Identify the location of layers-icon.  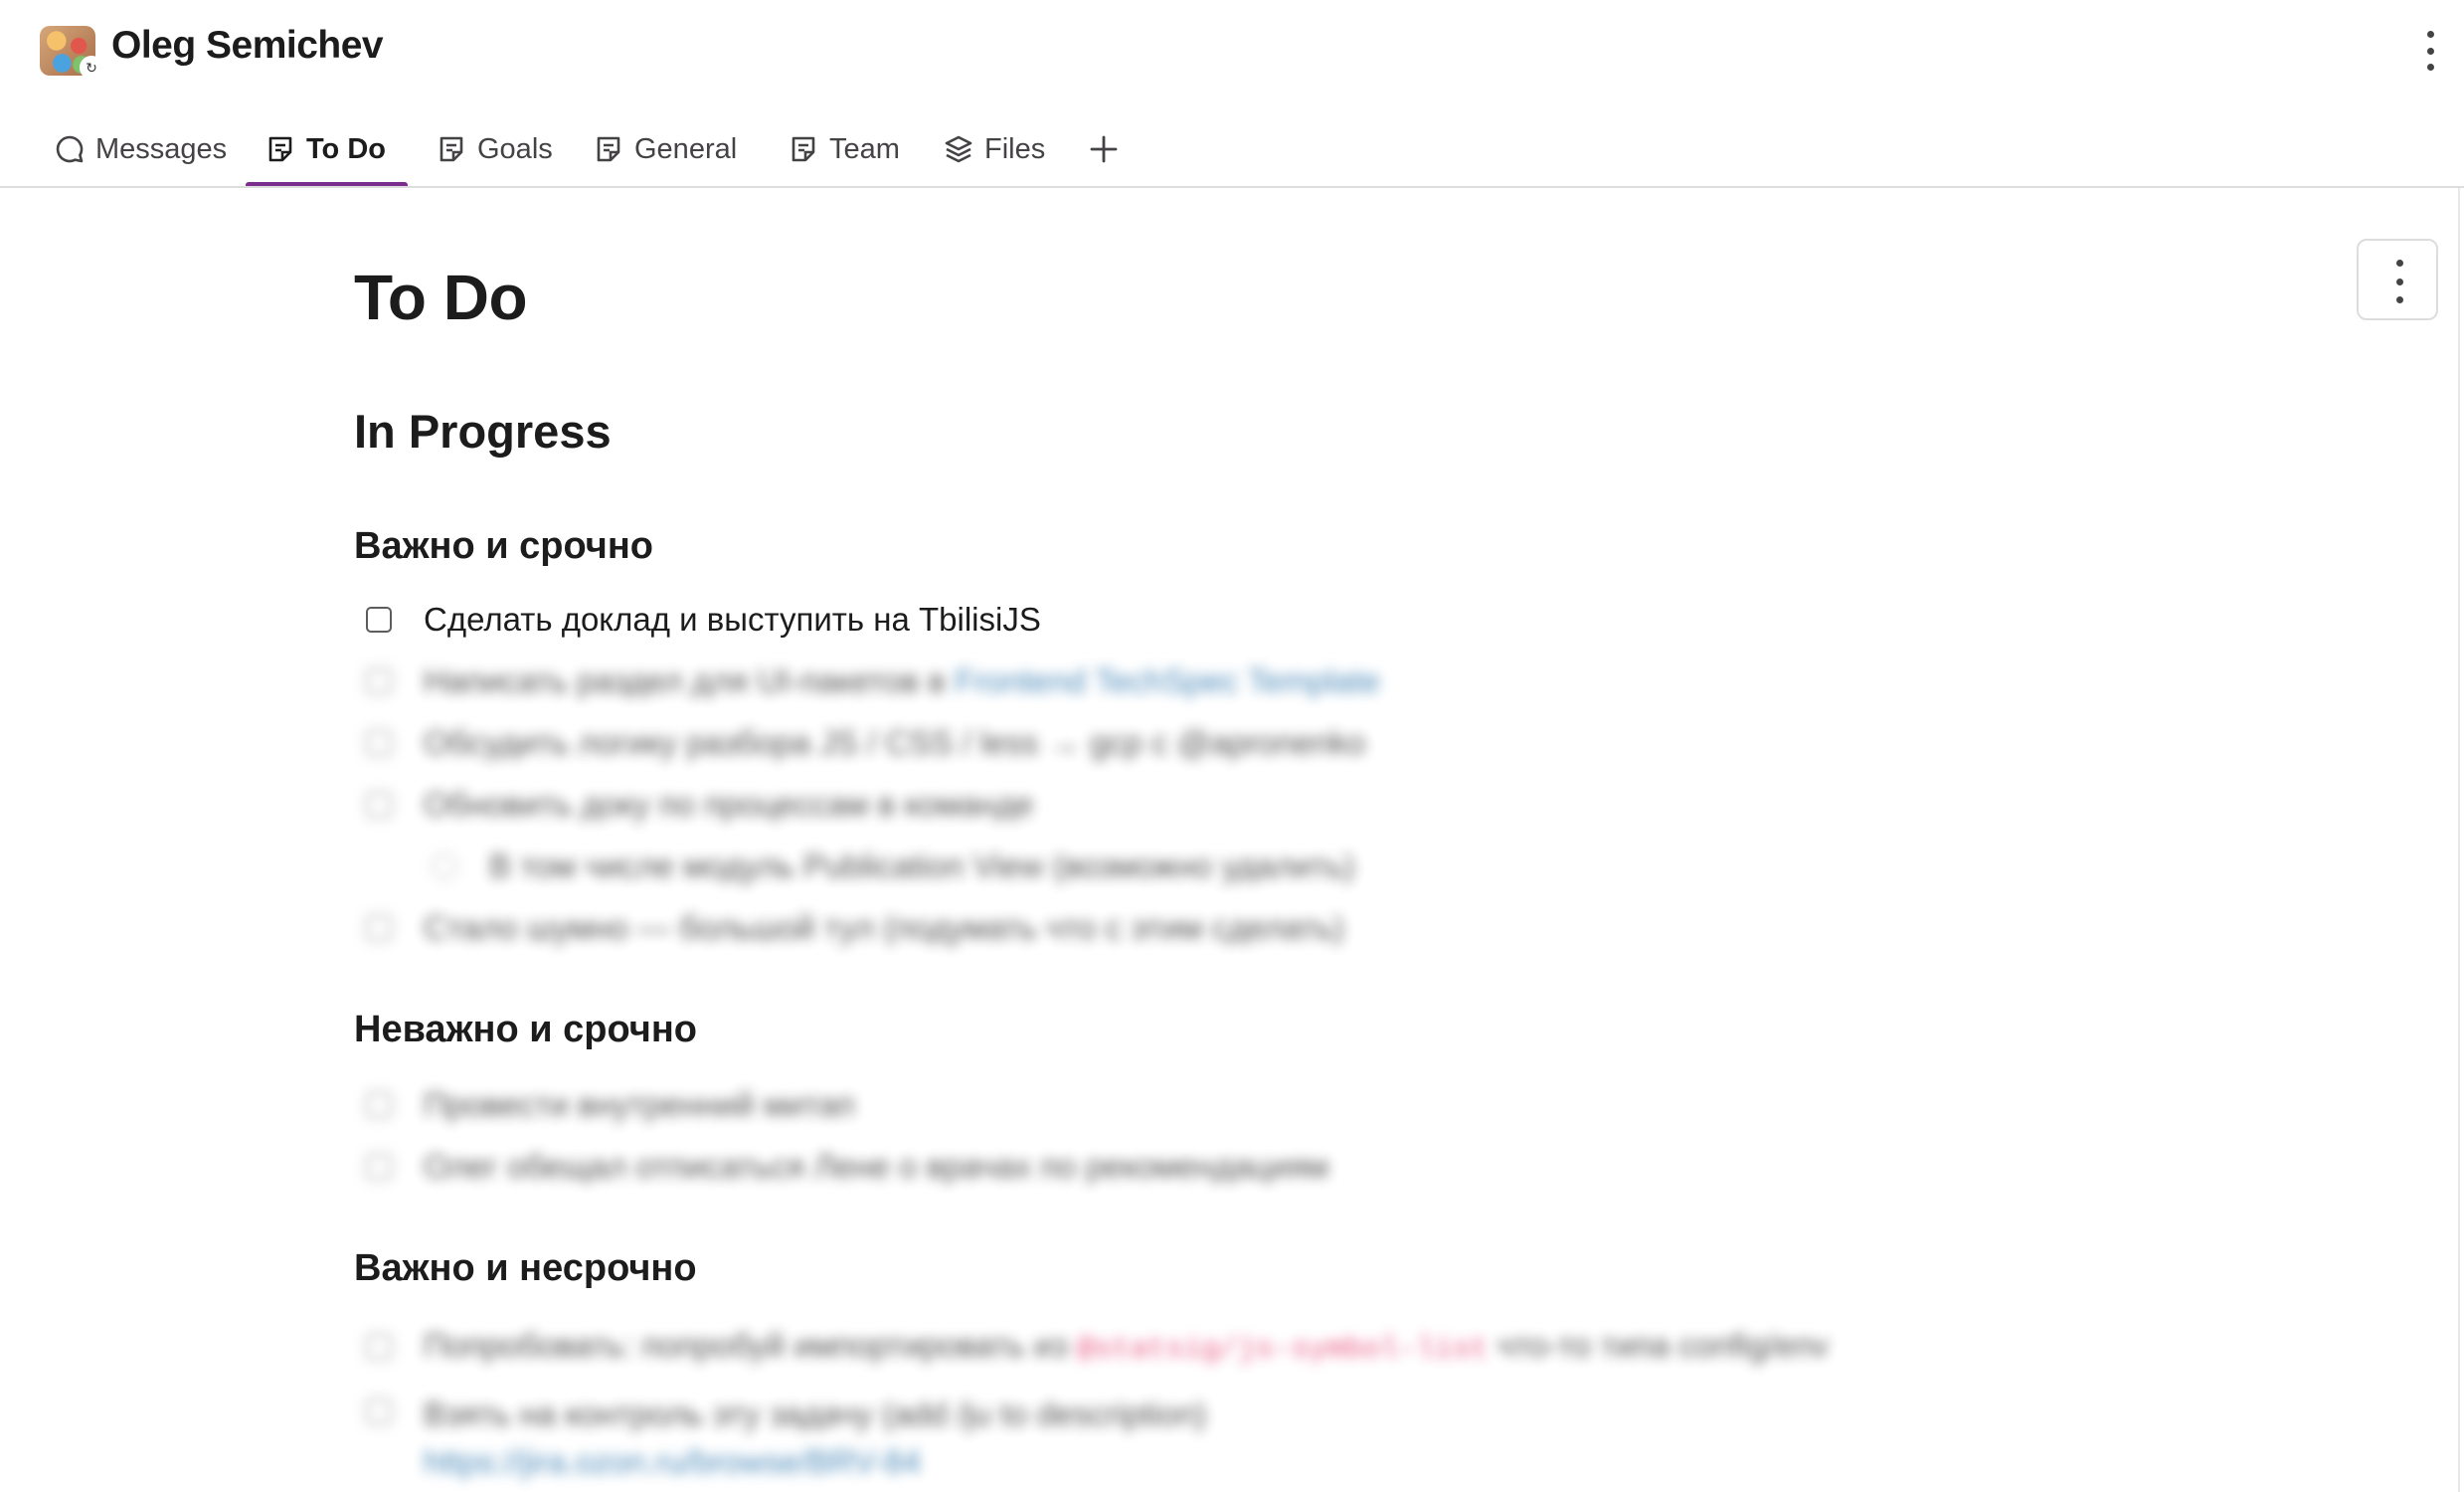
(958, 149).